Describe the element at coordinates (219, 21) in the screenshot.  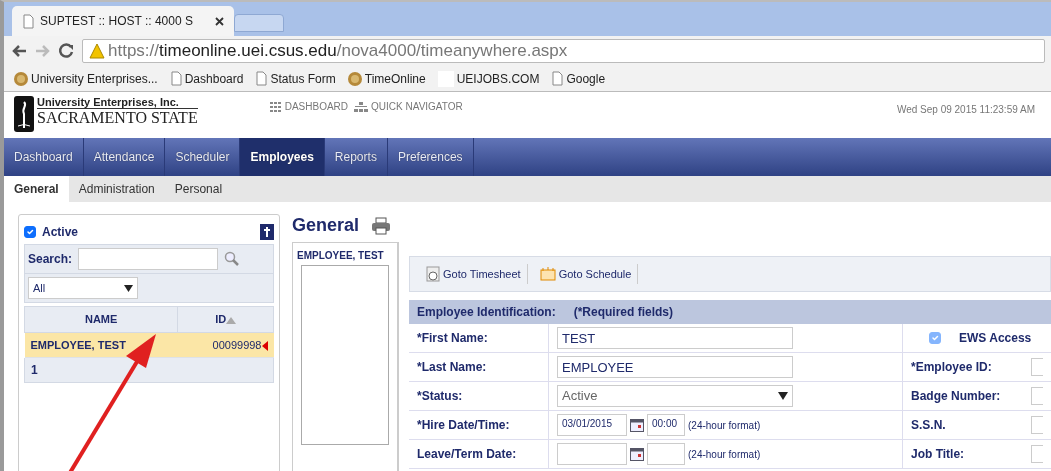
I see `close-icon` at that location.